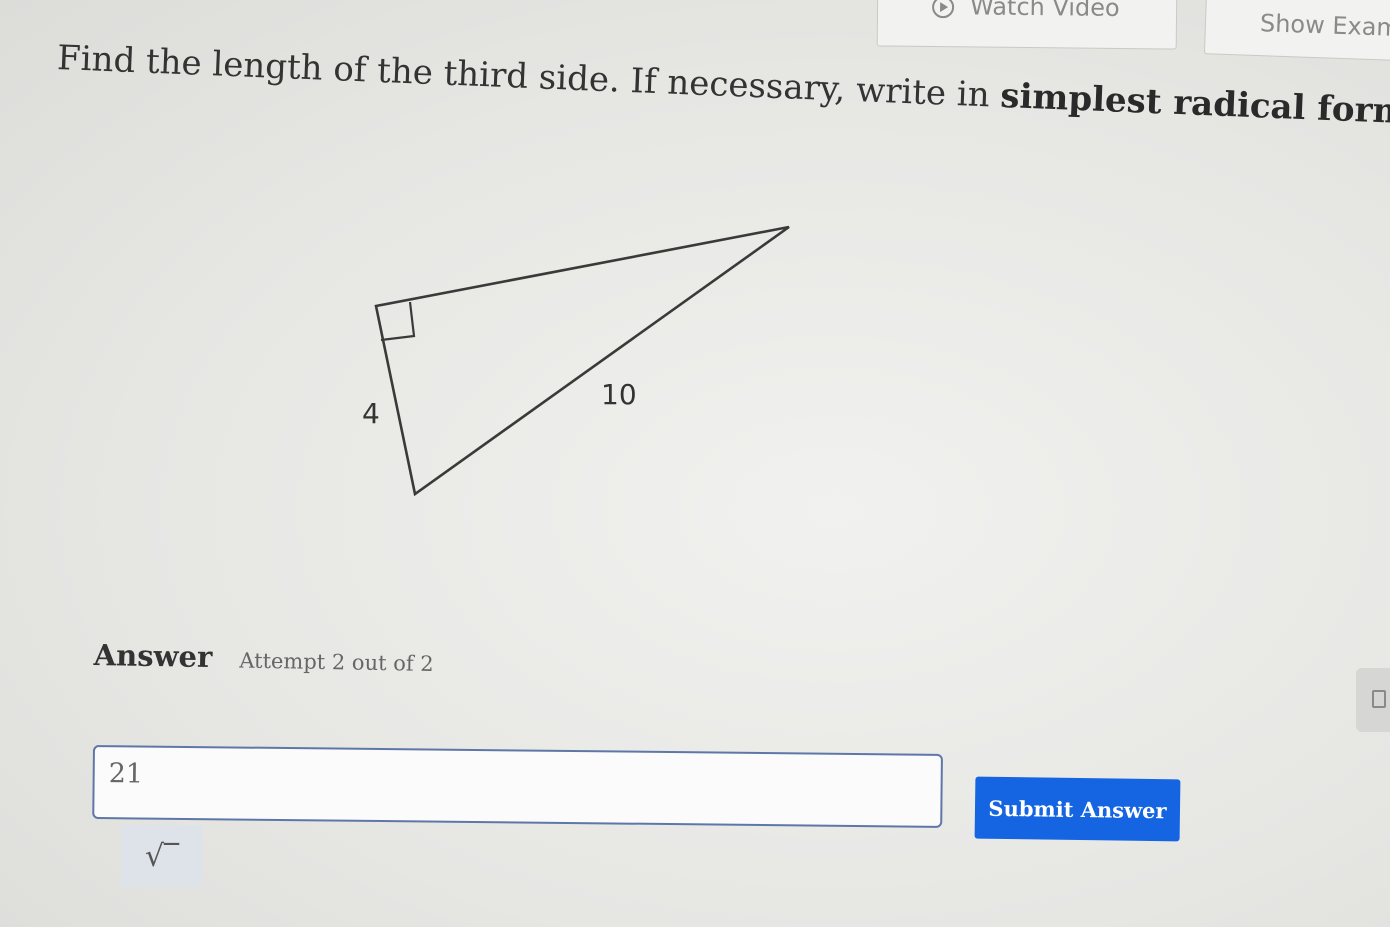 The width and height of the screenshot is (1390, 927). What do you see at coordinates (1077, 809) in the screenshot?
I see `submit-answer-button: Submit Answer` at bounding box center [1077, 809].